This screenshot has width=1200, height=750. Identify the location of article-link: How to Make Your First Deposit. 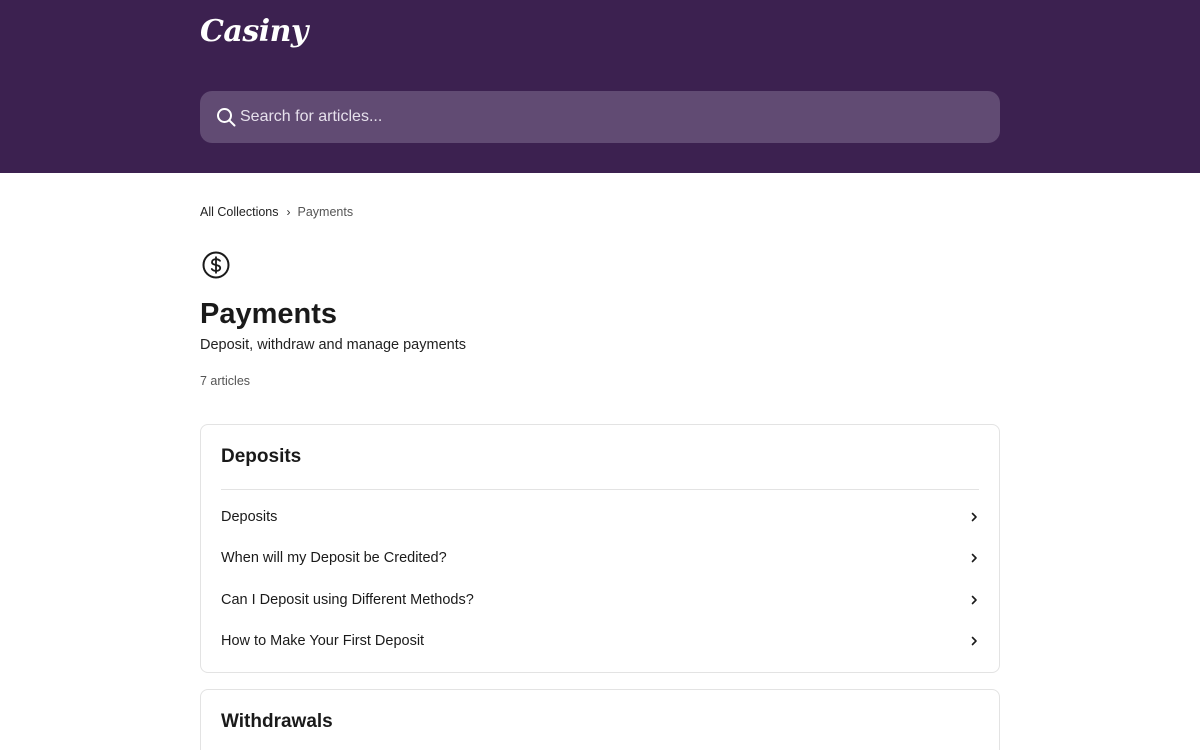
(322, 641).